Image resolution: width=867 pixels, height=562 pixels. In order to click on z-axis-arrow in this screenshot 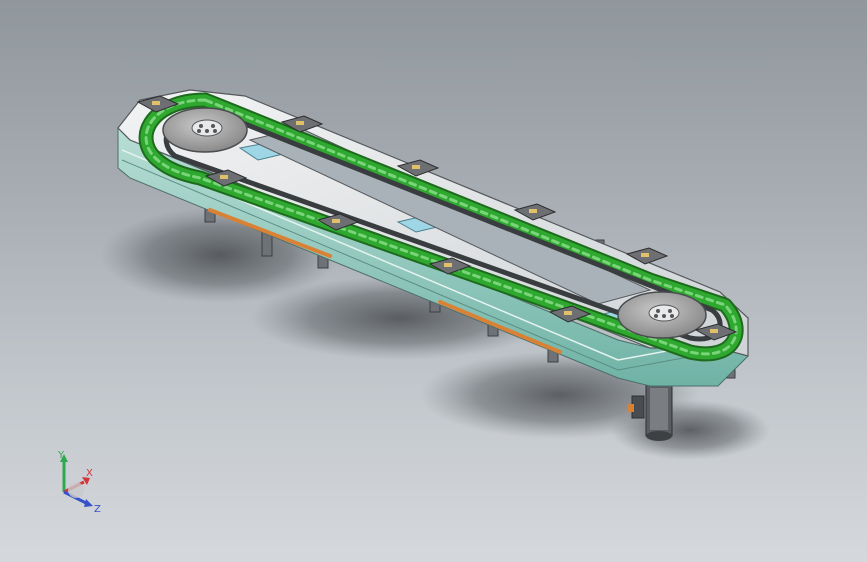, I will do `click(88, 503)`.